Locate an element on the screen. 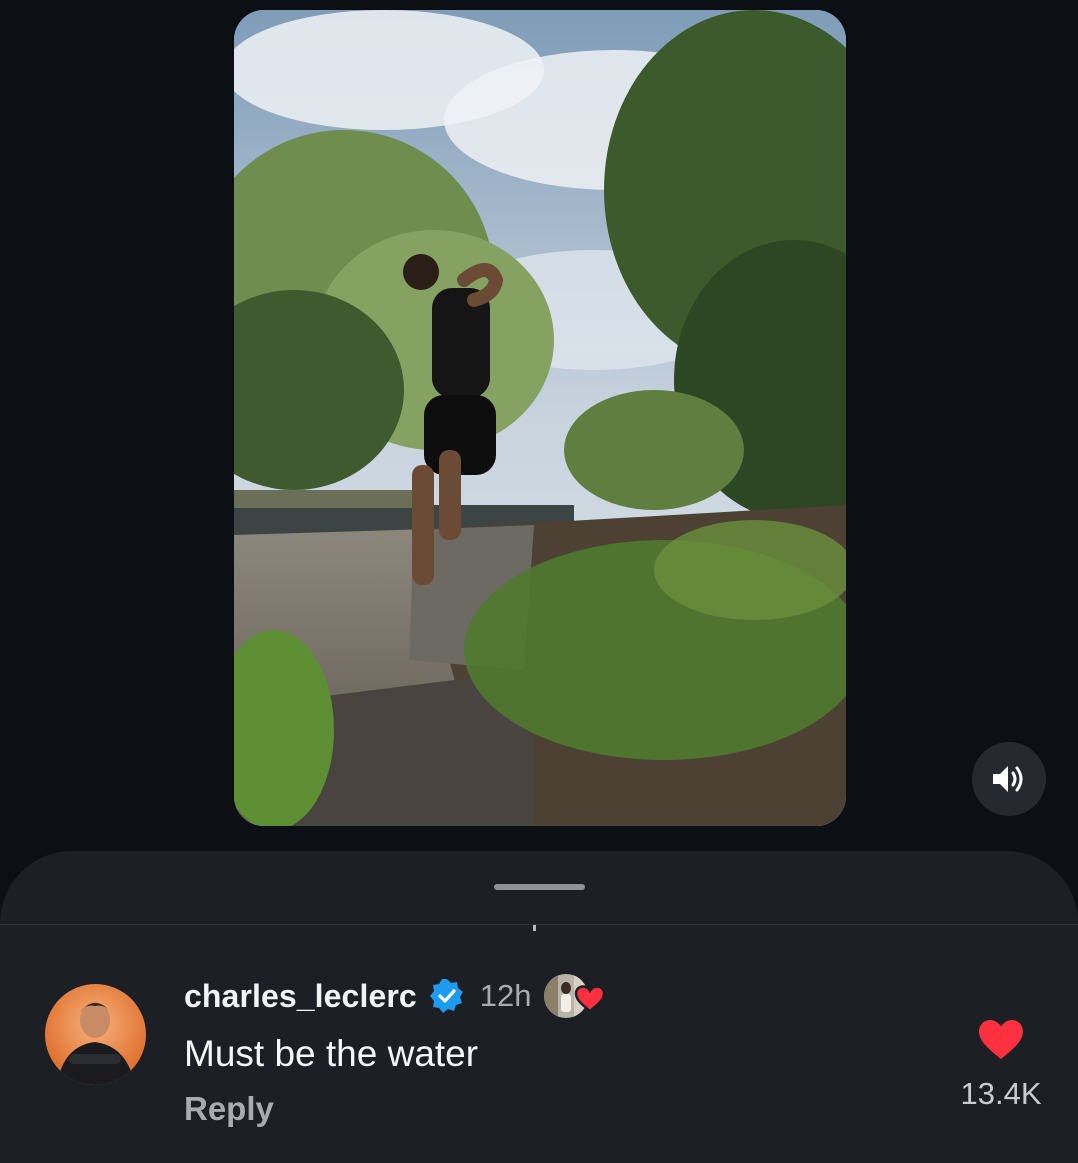 This screenshot has width=1078, height=1163. divider-tick is located at coordinates (534, 928).